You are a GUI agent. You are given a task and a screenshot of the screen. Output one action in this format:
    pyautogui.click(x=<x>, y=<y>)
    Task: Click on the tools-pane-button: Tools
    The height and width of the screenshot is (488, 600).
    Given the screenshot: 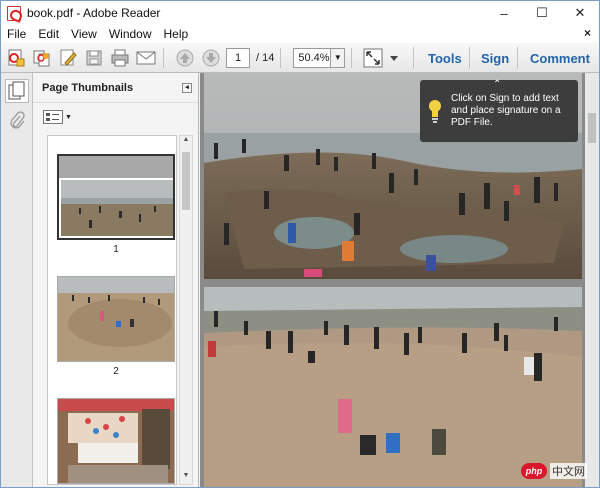 What is the action you would take?
    pyautogui.click(x=445, y=58)
    